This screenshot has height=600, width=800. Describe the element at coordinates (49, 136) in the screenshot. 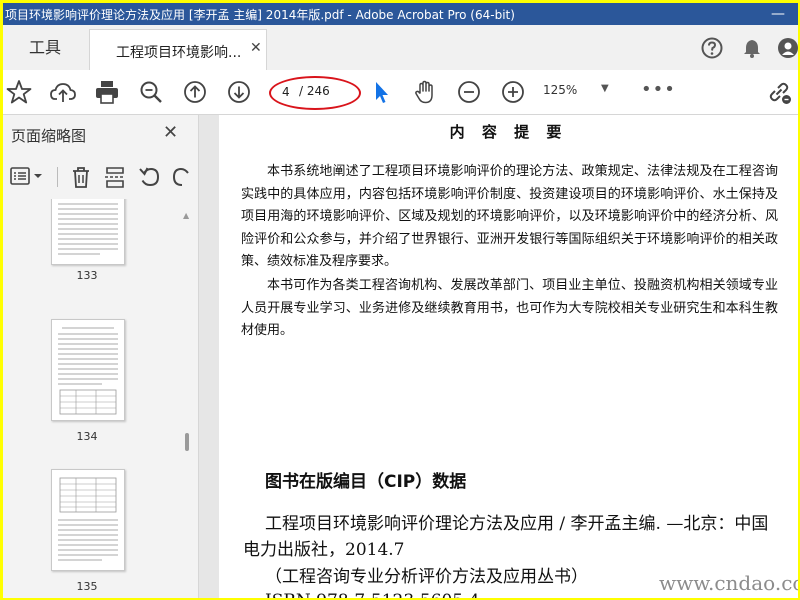

I see `panel-title: 页面缩略图` at that location.